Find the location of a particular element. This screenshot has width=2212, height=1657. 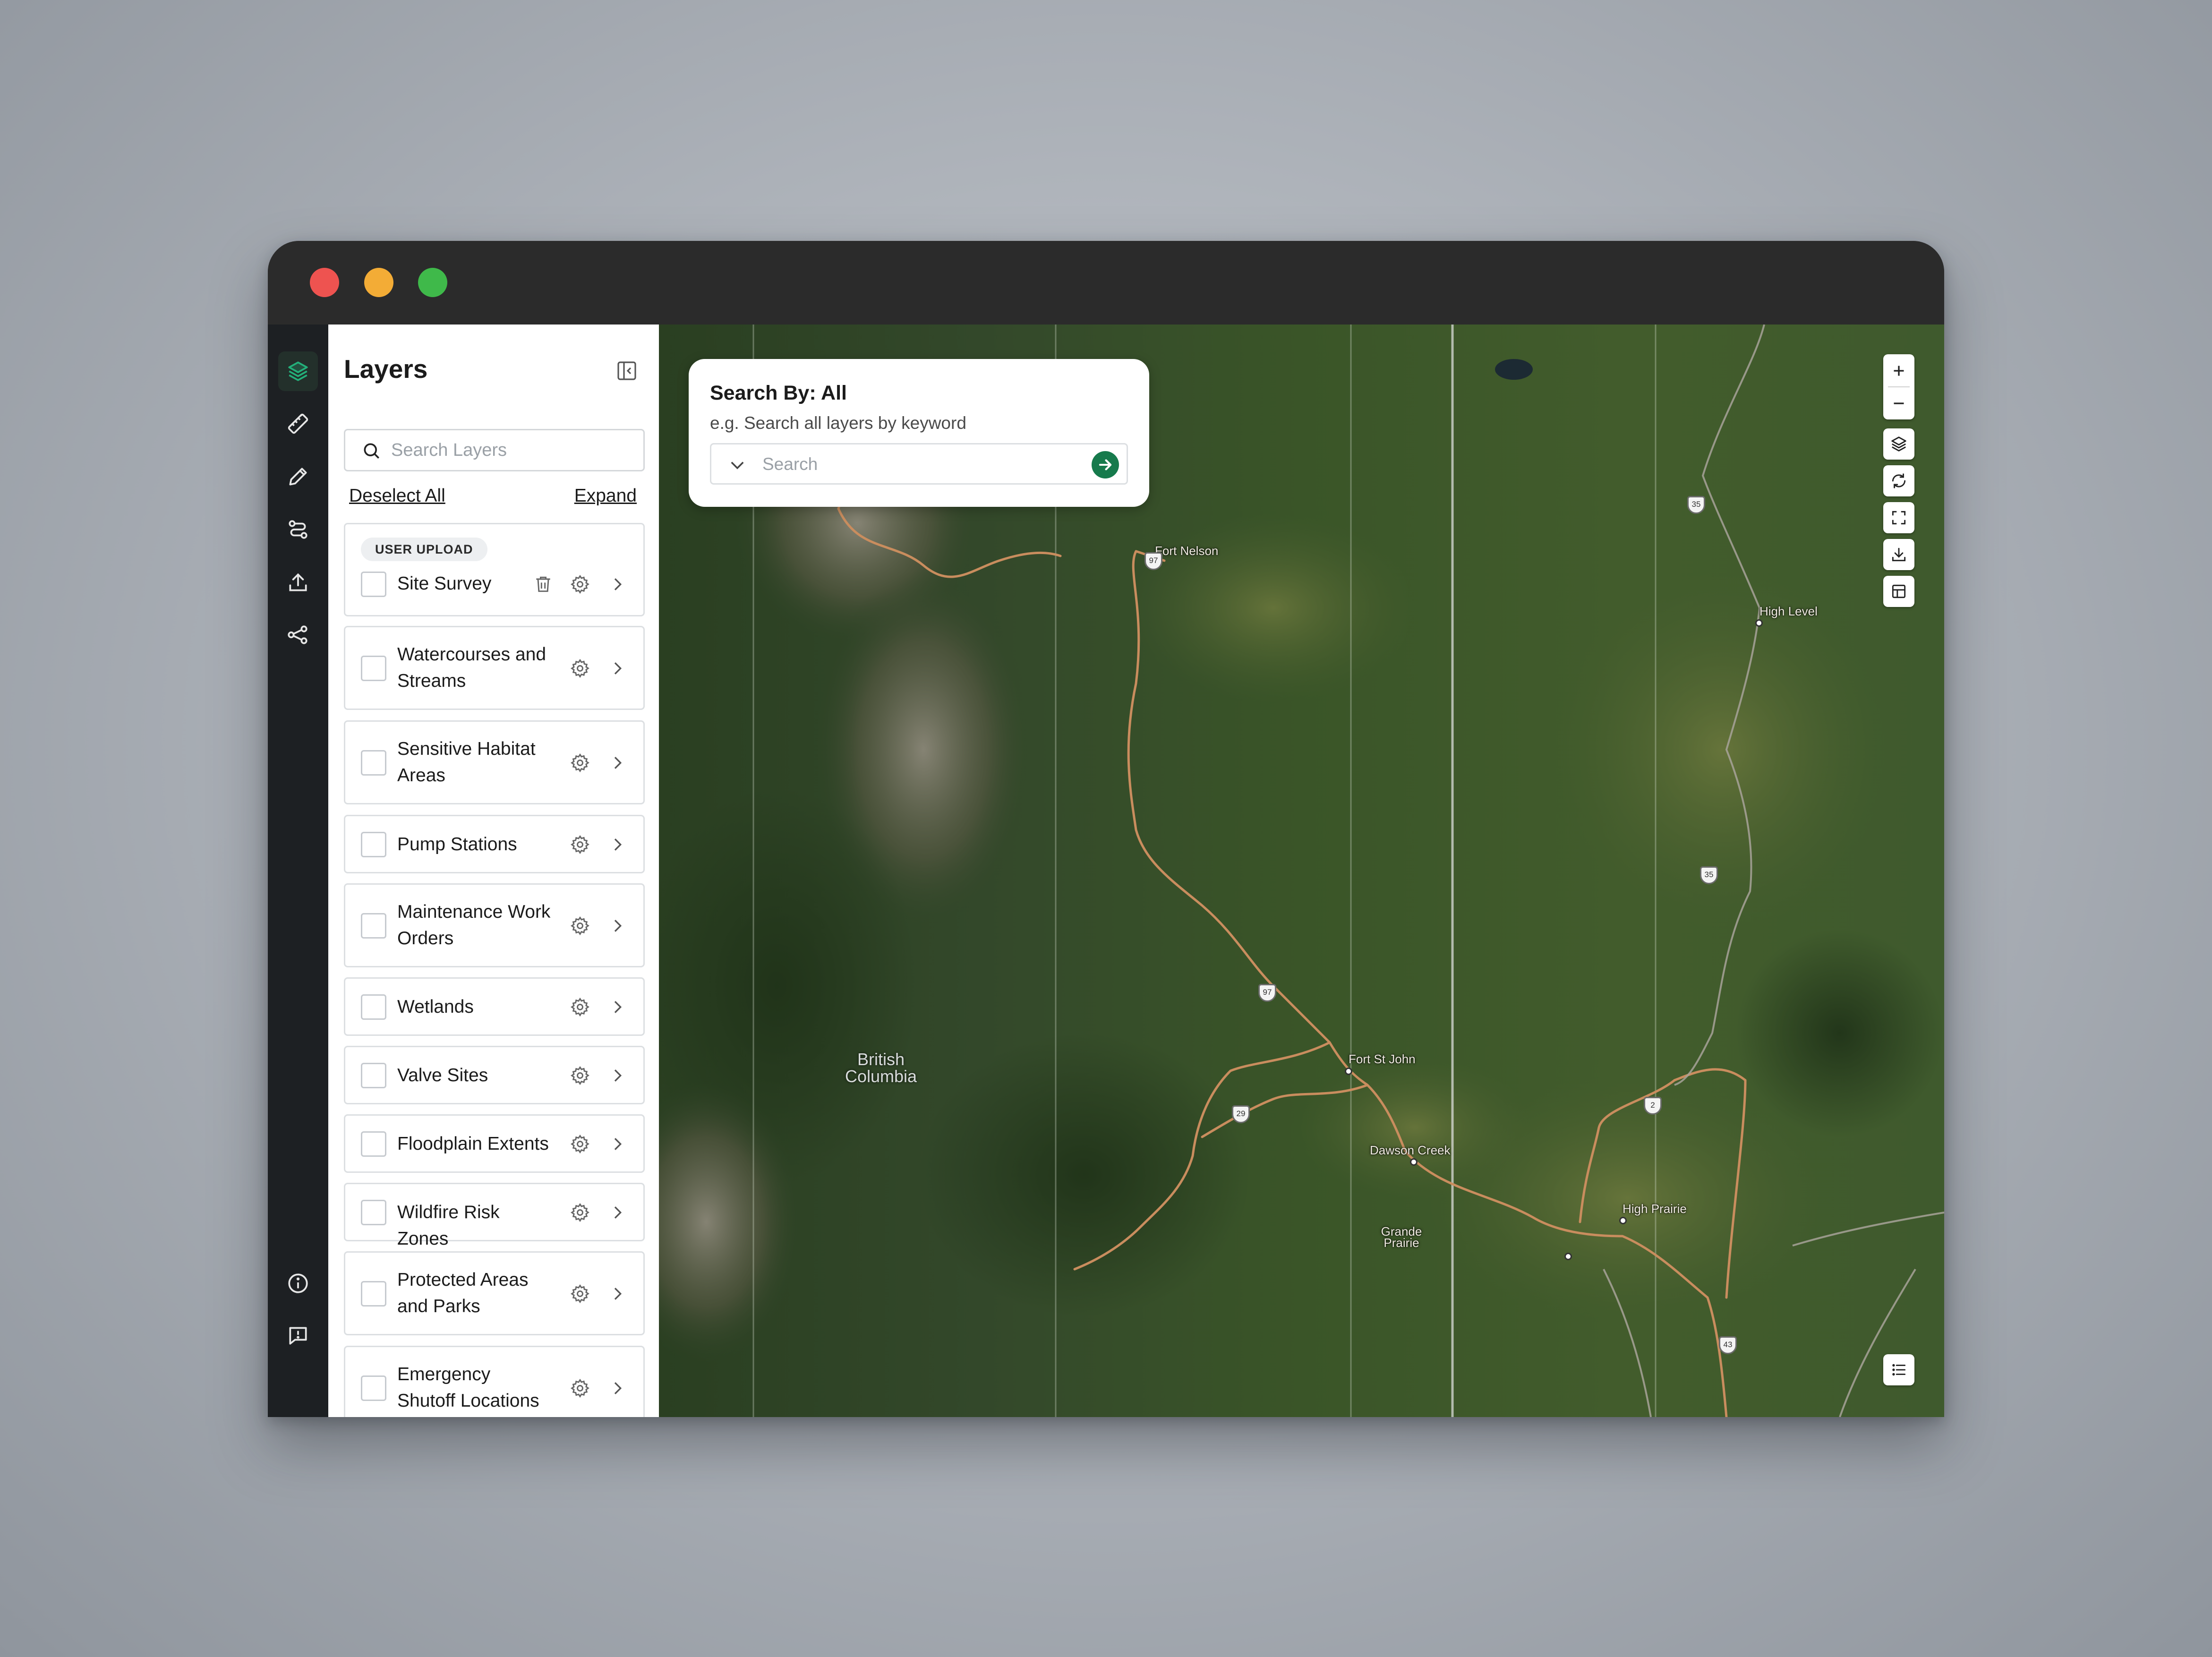

layer-card-pump-stations: Pump Stations is located at coordinates (495, 844).